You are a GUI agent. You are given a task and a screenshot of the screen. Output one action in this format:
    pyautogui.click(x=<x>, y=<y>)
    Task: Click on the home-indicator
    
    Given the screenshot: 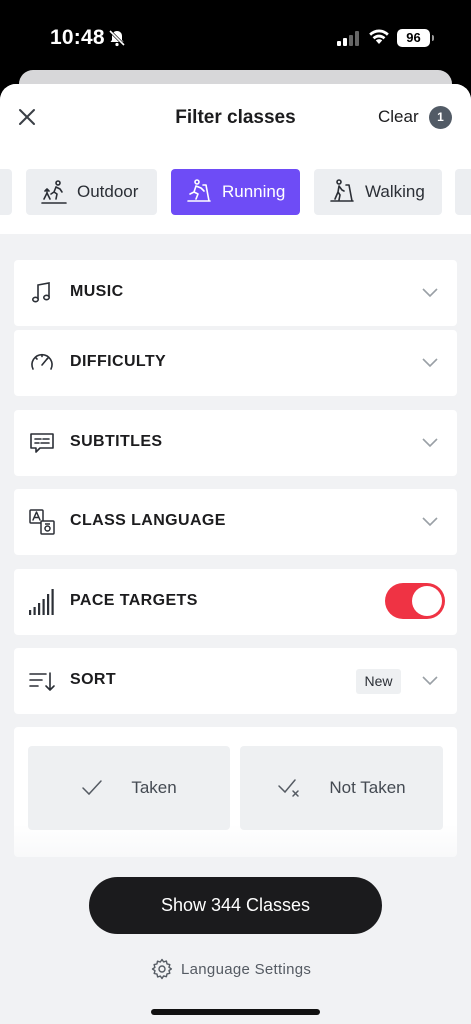 What is the action you would take?
    pyautogui.click(x=235, y=1012)
    